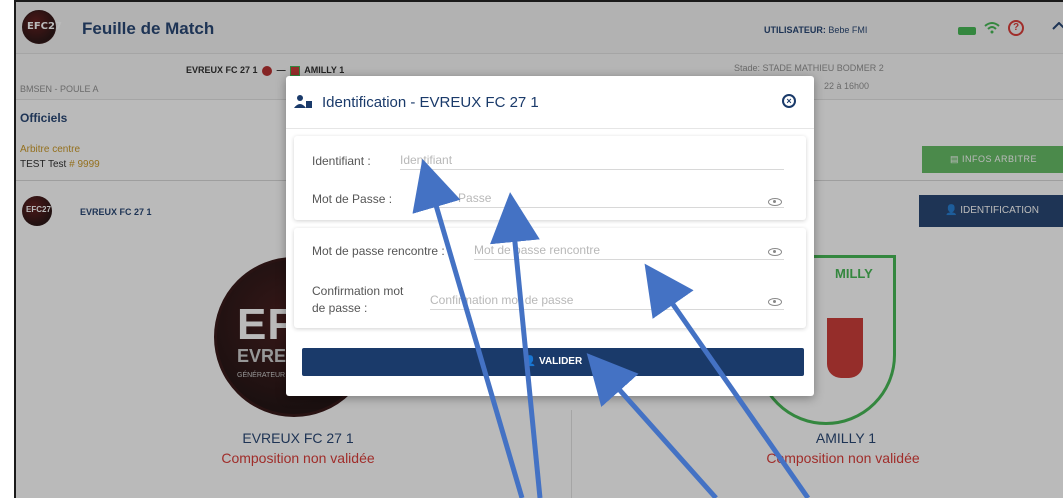  What do you see at coordinates (550, 102) in the screenshot?
I see `modal-header: Identification - EVREUX FC 27 1 ×` at bounding box center [550, 102].